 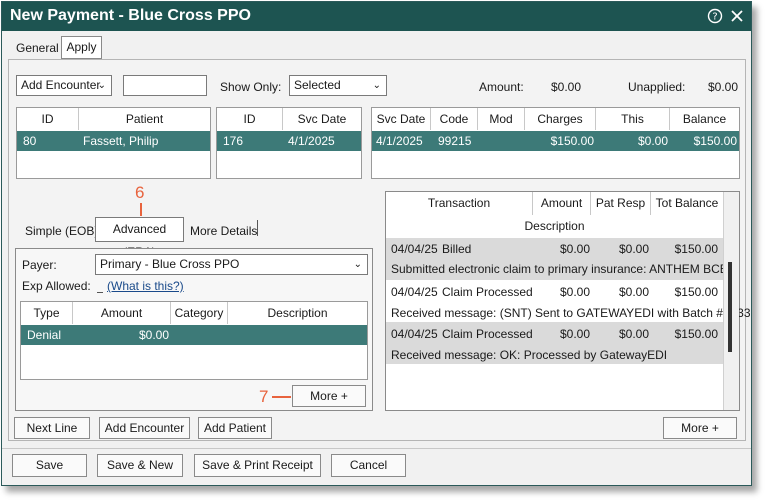 I want to click on add-encounter-dropdown: Add Encounter ⌄, so click(x=64, y=85).